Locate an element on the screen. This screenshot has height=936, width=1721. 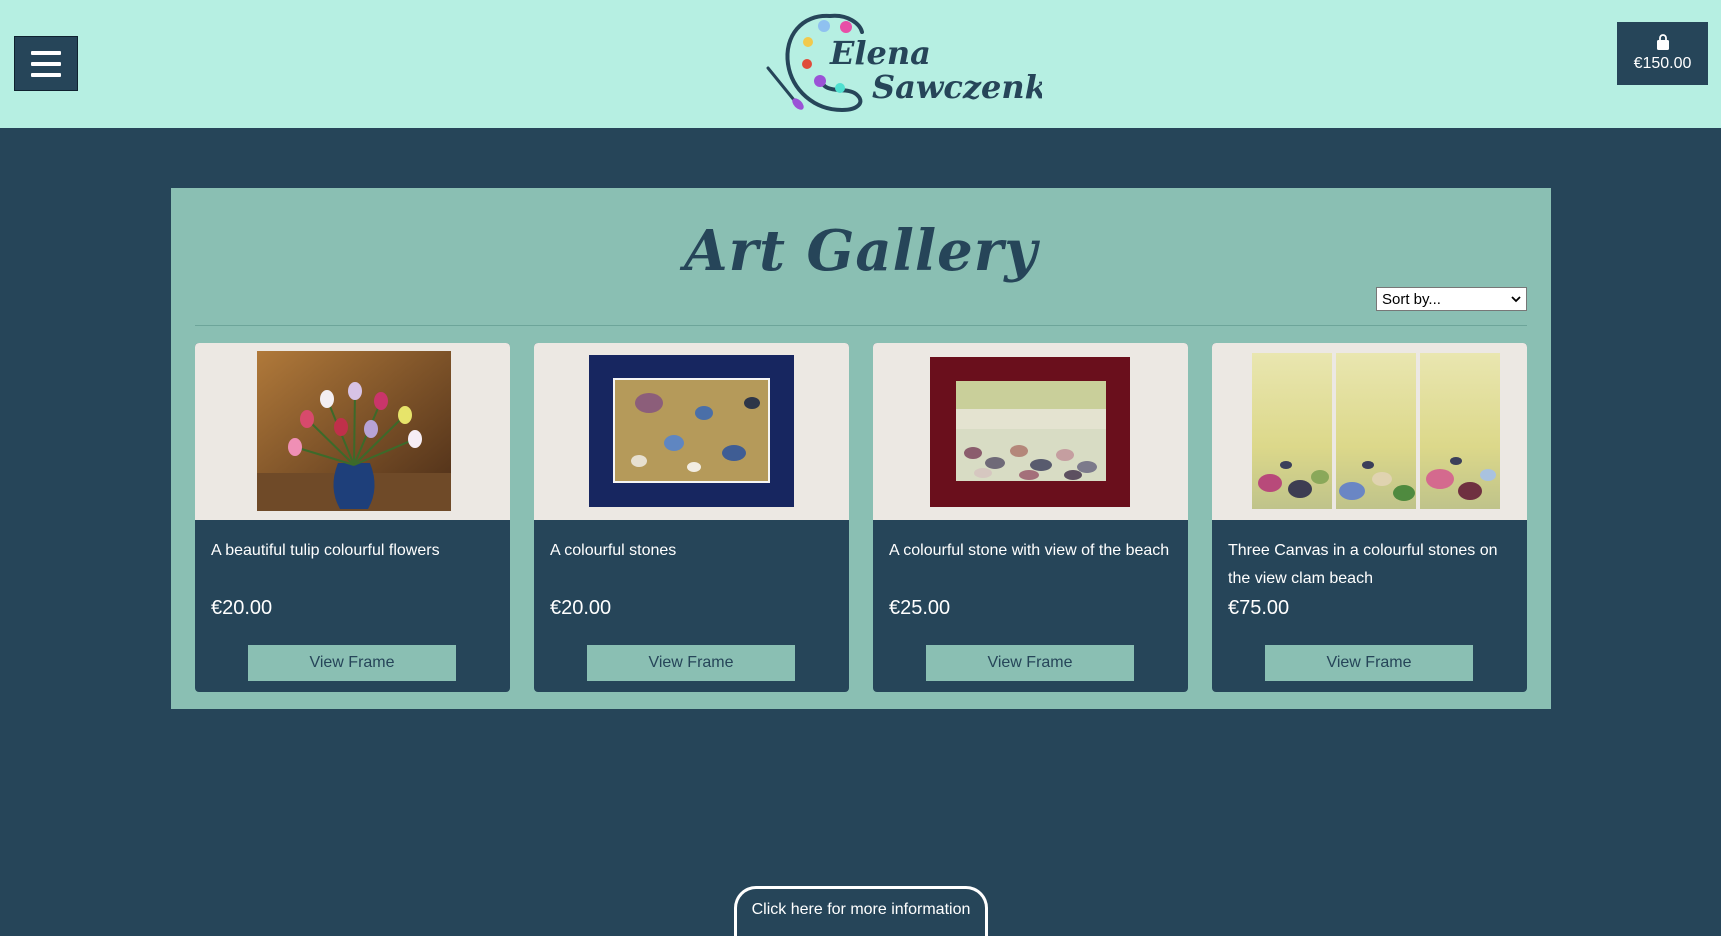
product-title: A beautiful tulip colourful flowers is located at coordinates (325, 550).